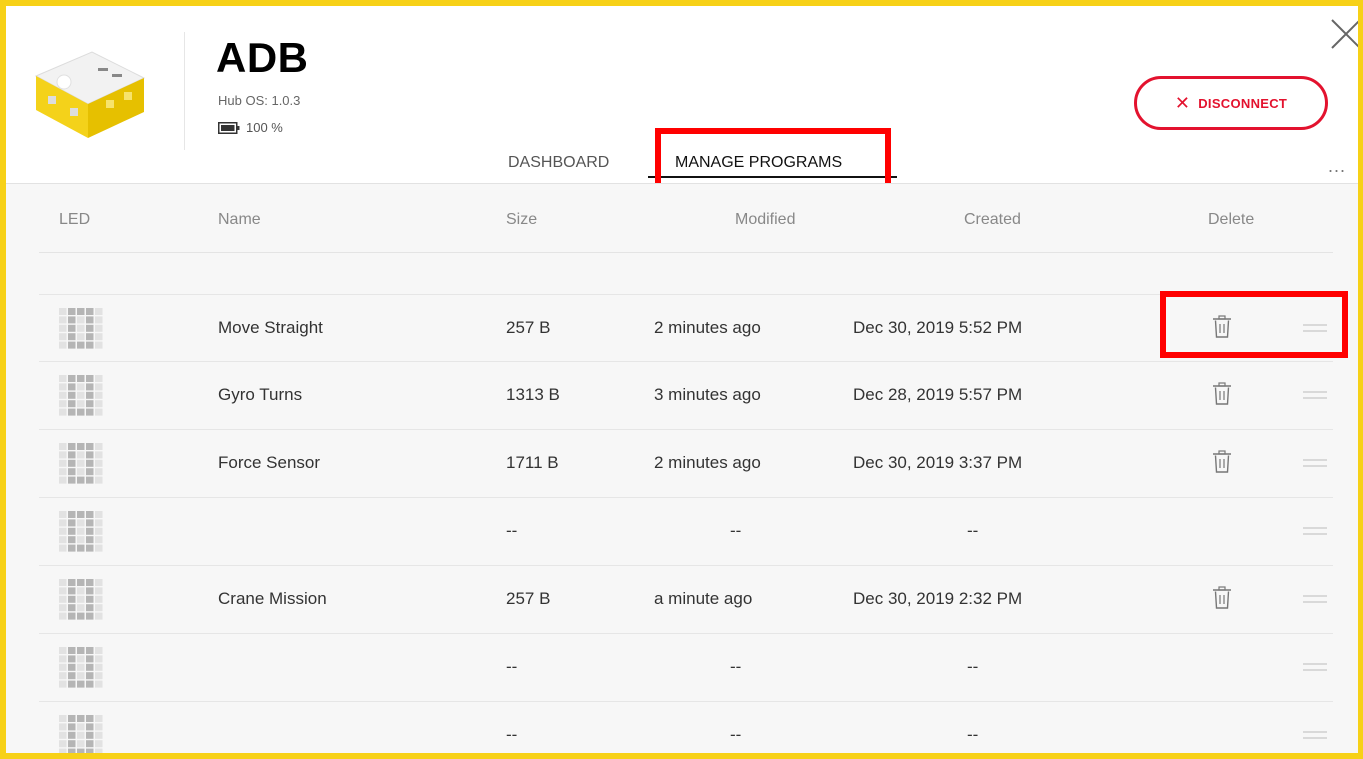 The image size is (1363, 759). Describe the element at coordinates (270, 327) in the screenshot. I see `program-name: Move Straight` at that location.